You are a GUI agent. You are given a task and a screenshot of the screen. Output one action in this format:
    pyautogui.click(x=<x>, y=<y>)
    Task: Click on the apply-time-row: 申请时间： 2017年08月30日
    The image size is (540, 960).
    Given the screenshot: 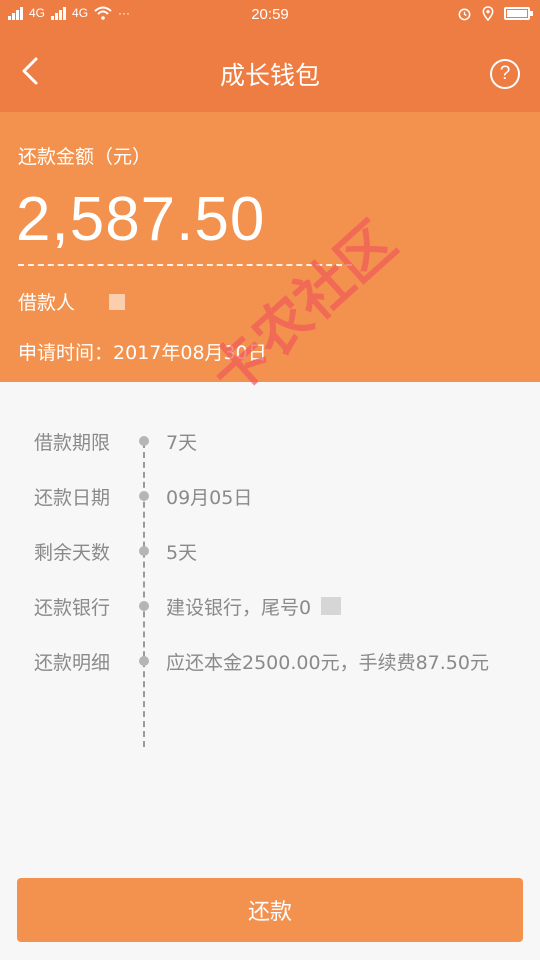 What is the action you would take?
    pyautogui.click(x=142, y=351)
    